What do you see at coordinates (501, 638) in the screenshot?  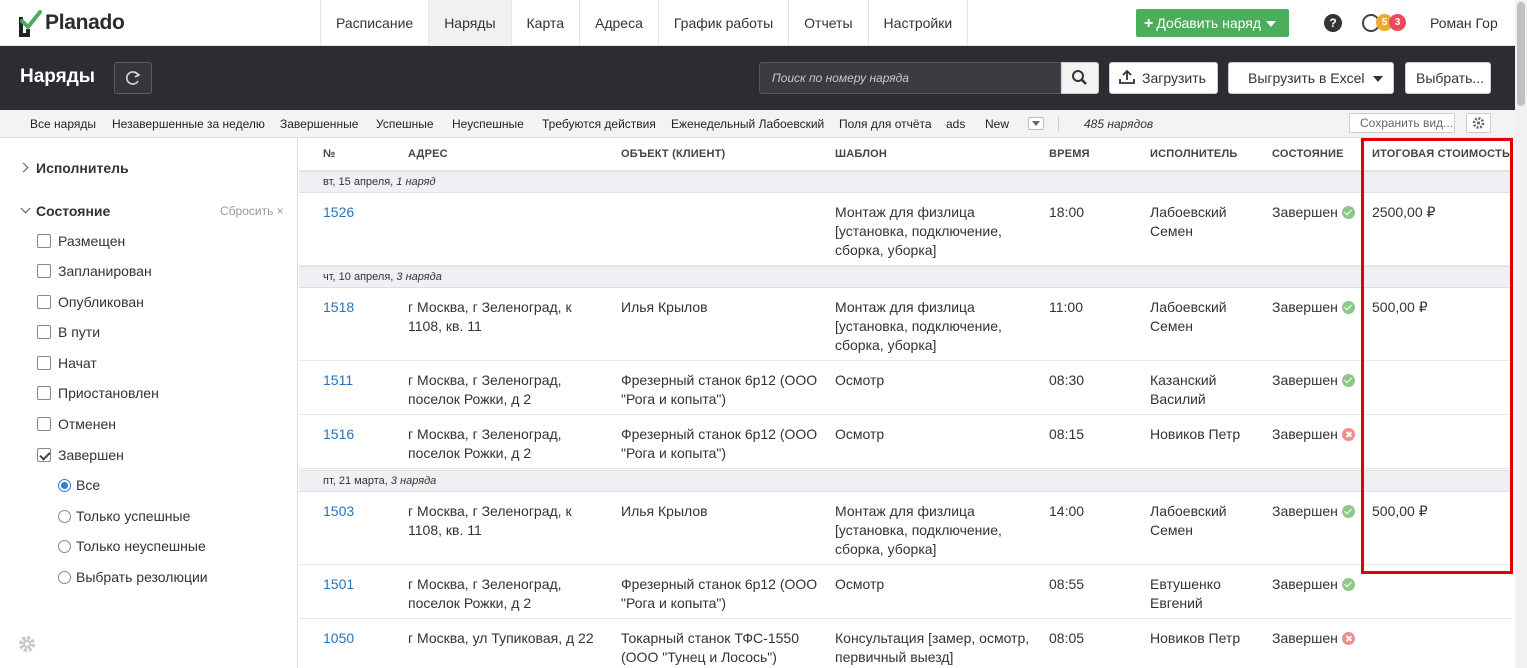 I see `address-cell: г Москва, ул Тупиковая, д 22` at bounding box center [501, 638].